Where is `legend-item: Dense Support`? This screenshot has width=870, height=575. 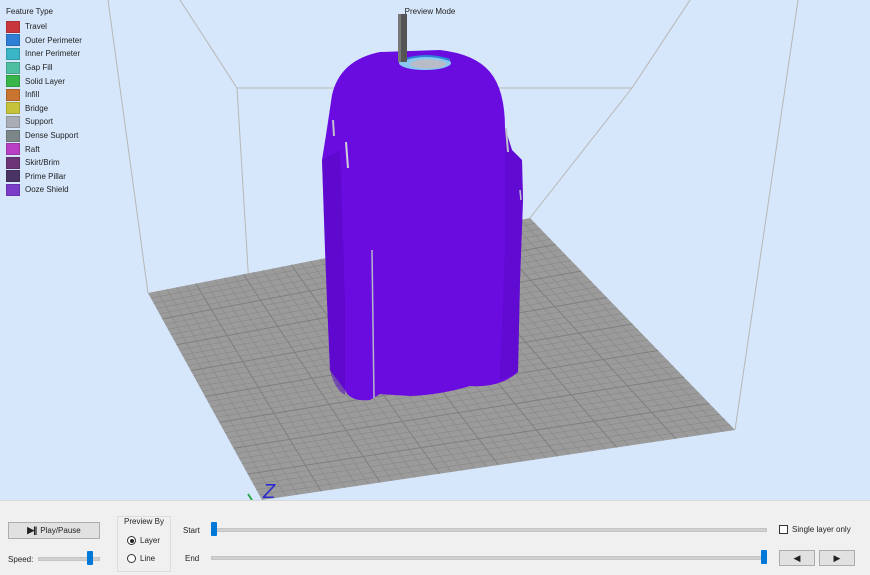
legend-item: Dense Support is located at coordinates (44, 136).